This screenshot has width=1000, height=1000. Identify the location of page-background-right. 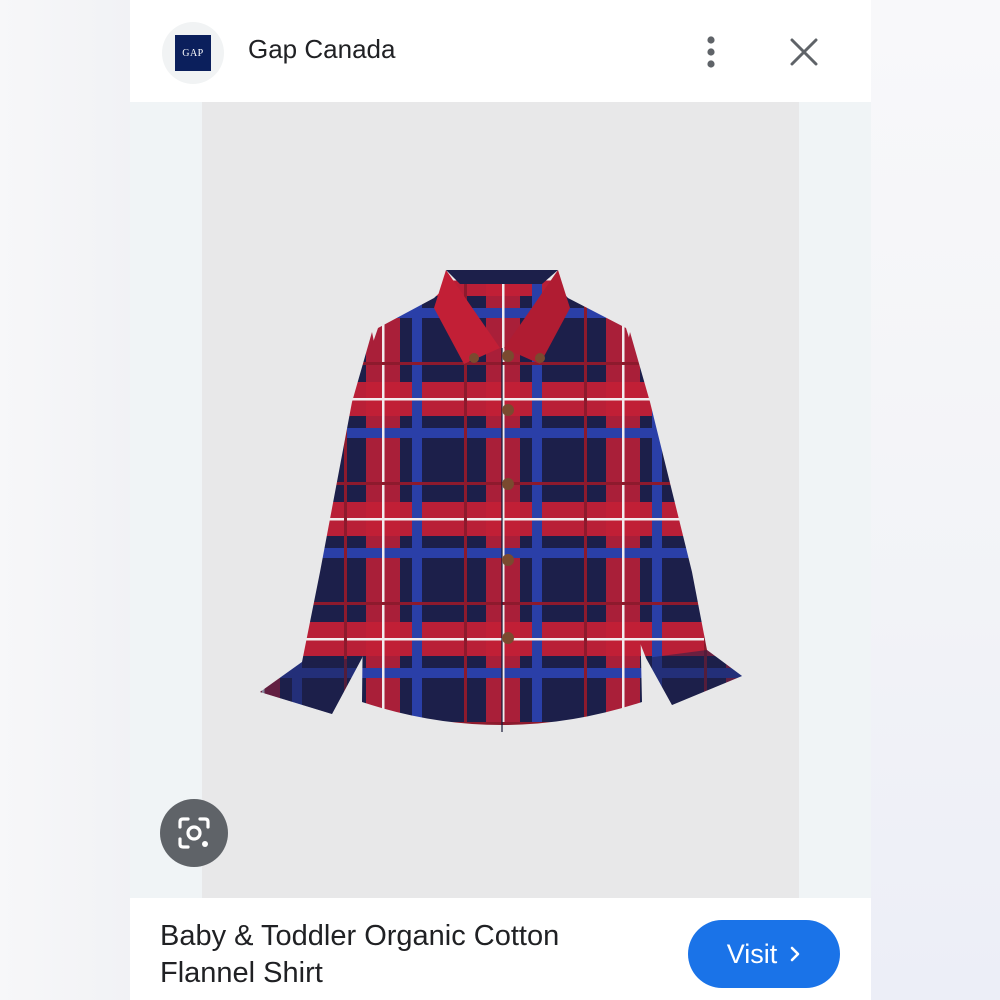
(935, 500).